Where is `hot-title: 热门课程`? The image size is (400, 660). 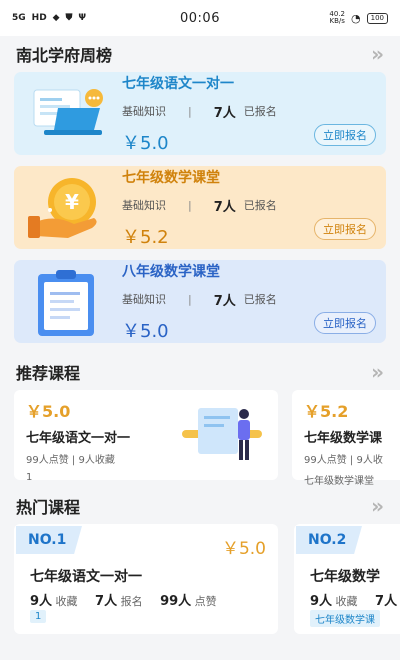
hot-title: 热门课程 is located at coordinates (48, 507).